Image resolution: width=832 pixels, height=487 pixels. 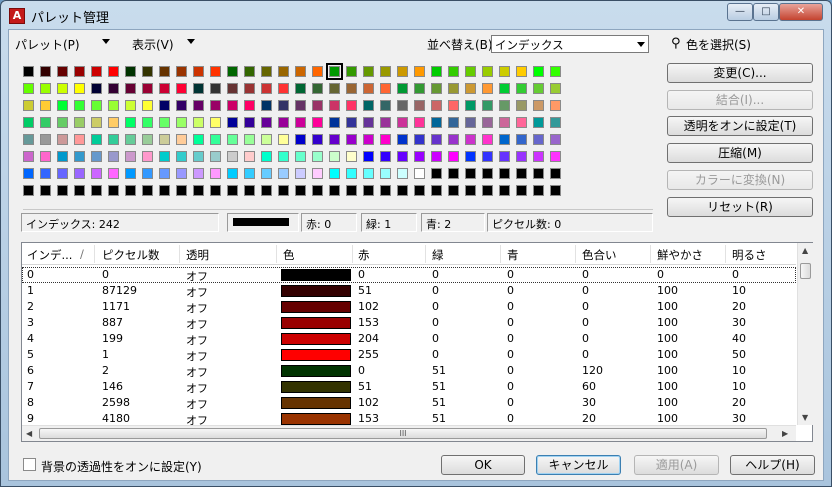 What do you see at coordinates (131, 255) in the screenshot?
I see `header-pixels: ピクセル数` at bounding box center [131, 255].